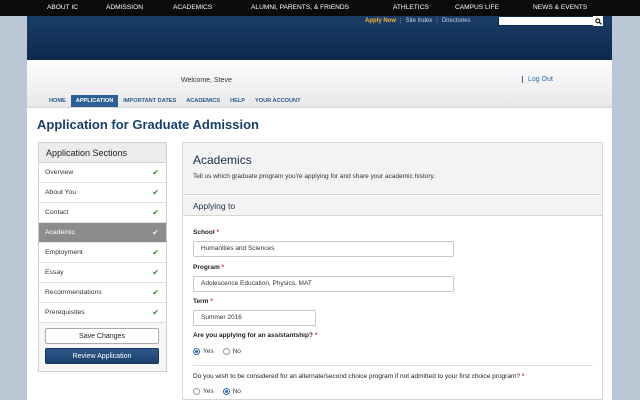 The image size is (640, 400). I want to click on sidebar-item-recommendations: Recommendations ✔, so click(102, 293).